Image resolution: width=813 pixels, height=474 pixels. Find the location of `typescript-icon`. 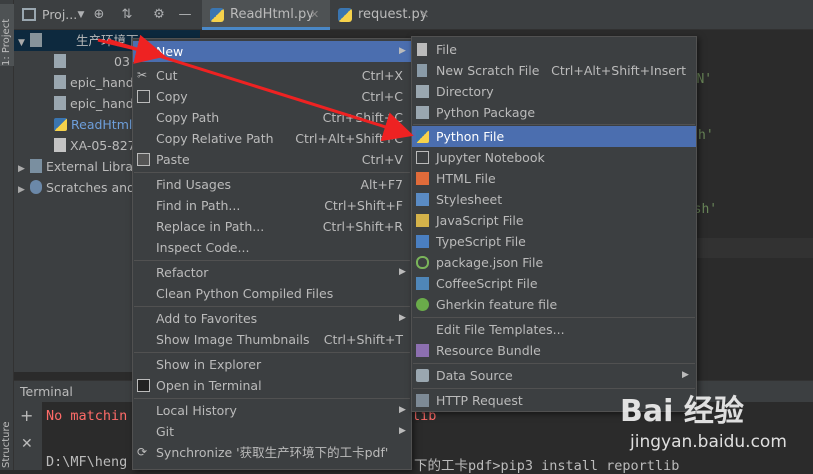

typescript-icon is located at coordinates (422, 241).